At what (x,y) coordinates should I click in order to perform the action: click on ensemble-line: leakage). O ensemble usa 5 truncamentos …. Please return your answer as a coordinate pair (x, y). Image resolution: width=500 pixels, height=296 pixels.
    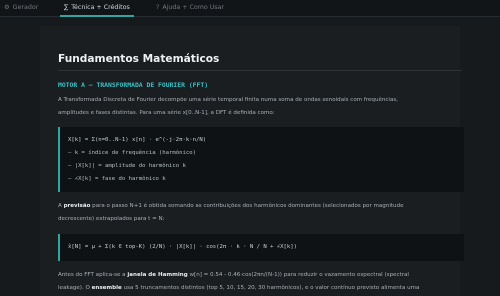
    Looking at the image, I should click on (239, 288).